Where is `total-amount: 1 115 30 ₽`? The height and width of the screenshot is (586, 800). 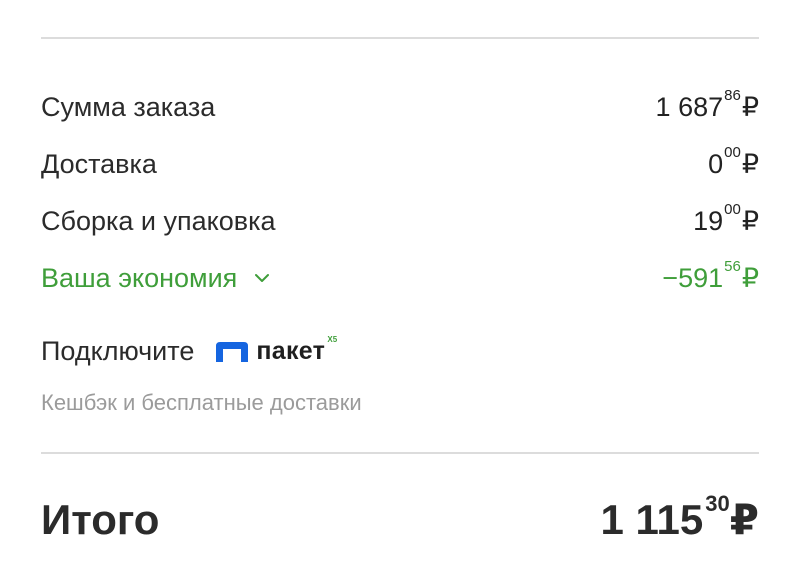
total-amount: 1 115 30 ₽ is located at coordinates (679, 518).